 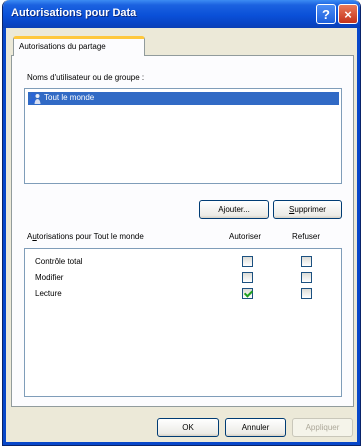 What do you see at coordinates (59, 261) in the screenshot?
I see `permission-name: Contrôle total` at bounding box center [59, 261].